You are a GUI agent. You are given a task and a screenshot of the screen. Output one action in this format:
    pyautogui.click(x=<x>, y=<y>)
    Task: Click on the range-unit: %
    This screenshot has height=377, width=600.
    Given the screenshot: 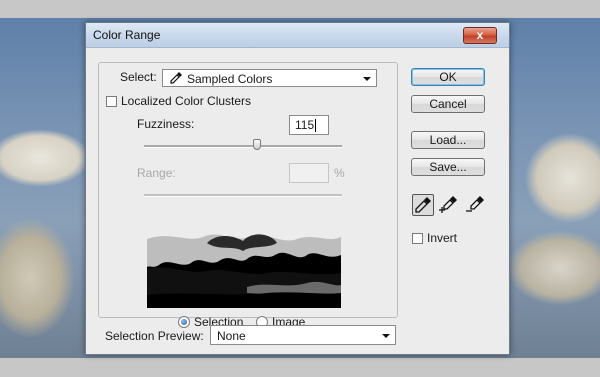 What is the action you would take?
    pyautogui.click(x=339, y=173)
    